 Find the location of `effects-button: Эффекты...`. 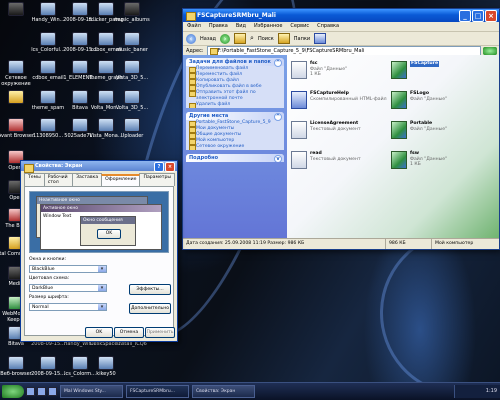

effects-button: Эффекты... is located at coordinates (150, 289).